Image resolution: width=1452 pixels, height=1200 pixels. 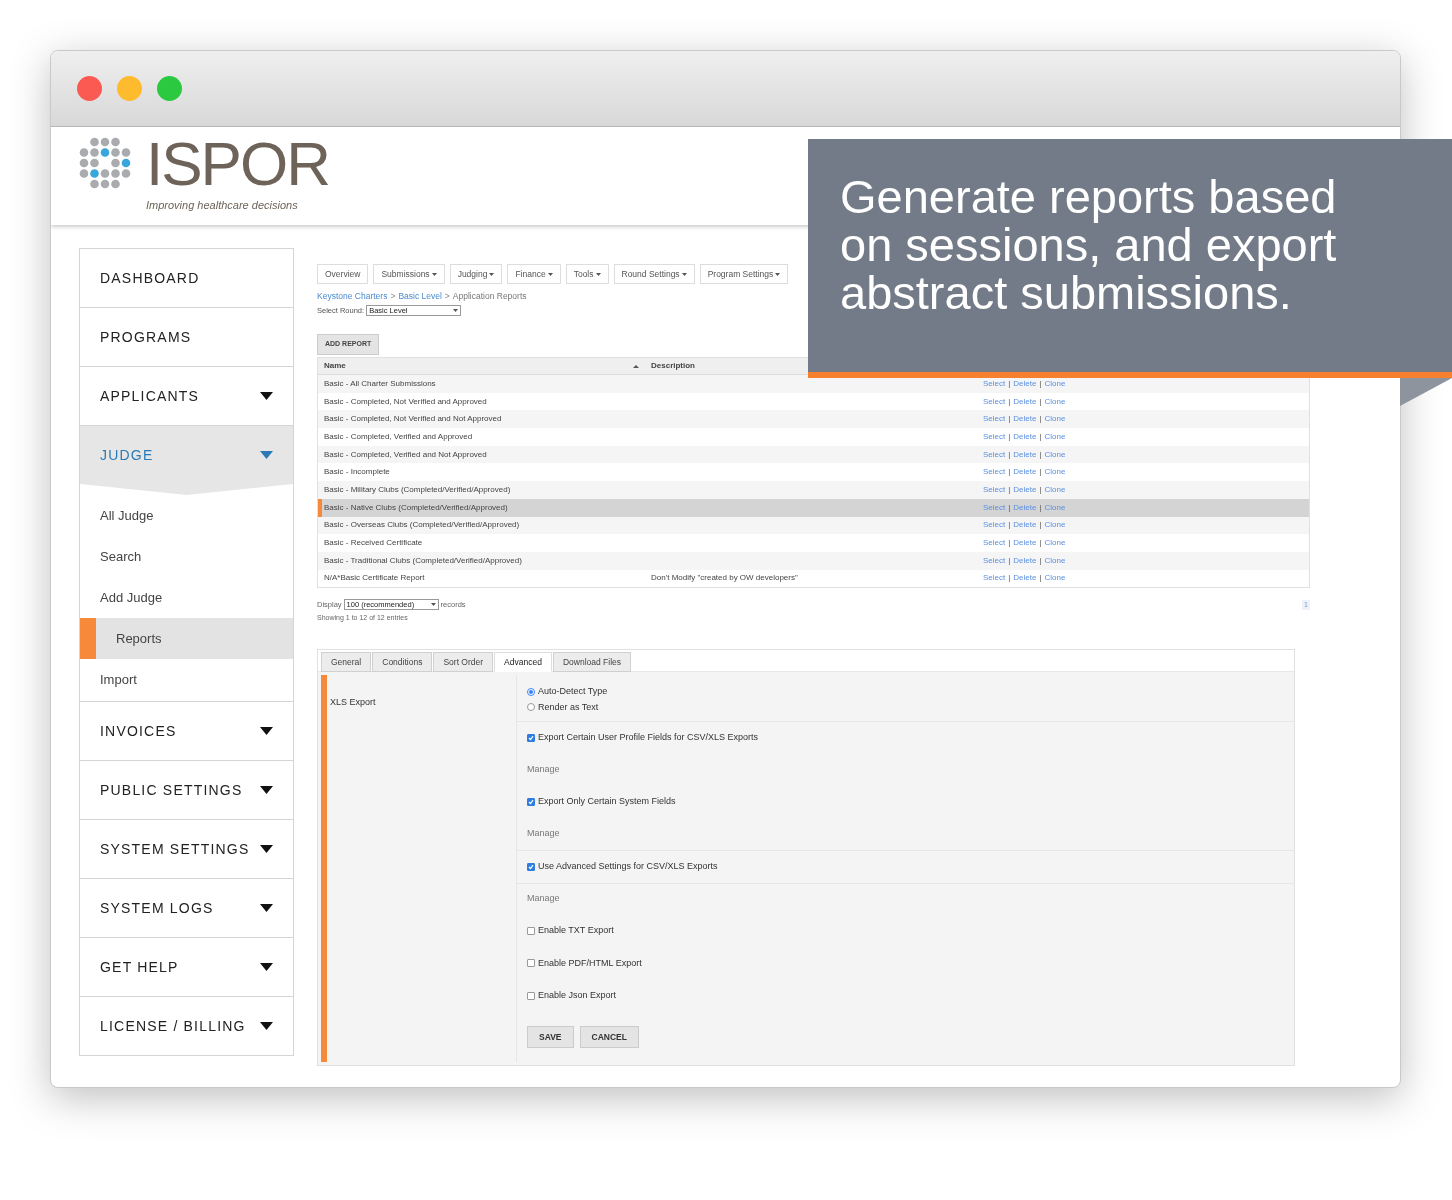 What do you see at coordinates (420, 296) in the screenshot?
I see `breadcrumb-link: Basic Level` at bounding box center [420, 296].